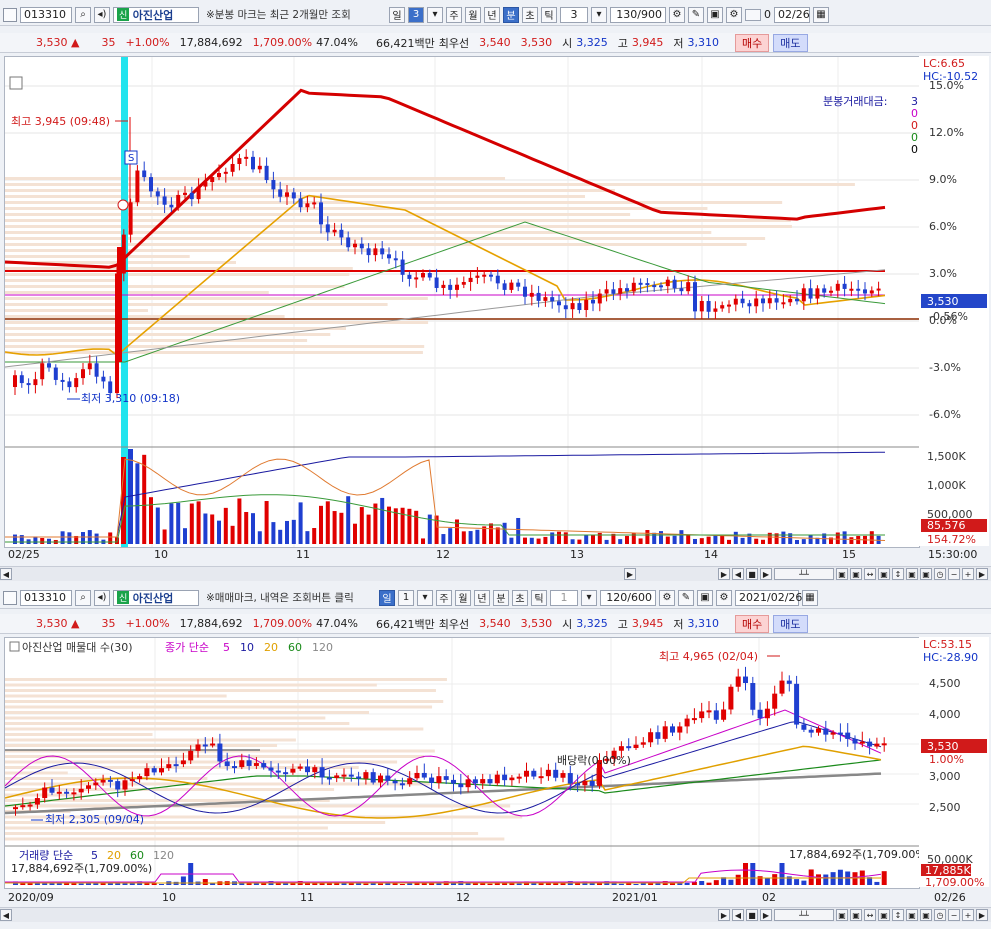 Image resolution: width=991 pixels, height=929 pixels. Describe the element at coordinates (564, 597) in the screenshot. I see `interval-input: 1` at that location.